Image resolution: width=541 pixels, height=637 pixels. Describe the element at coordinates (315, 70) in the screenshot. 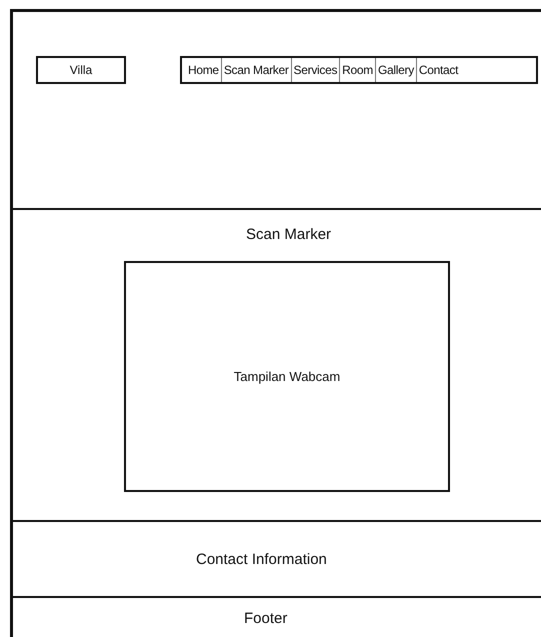

I see `nav-link: Services` at that location.